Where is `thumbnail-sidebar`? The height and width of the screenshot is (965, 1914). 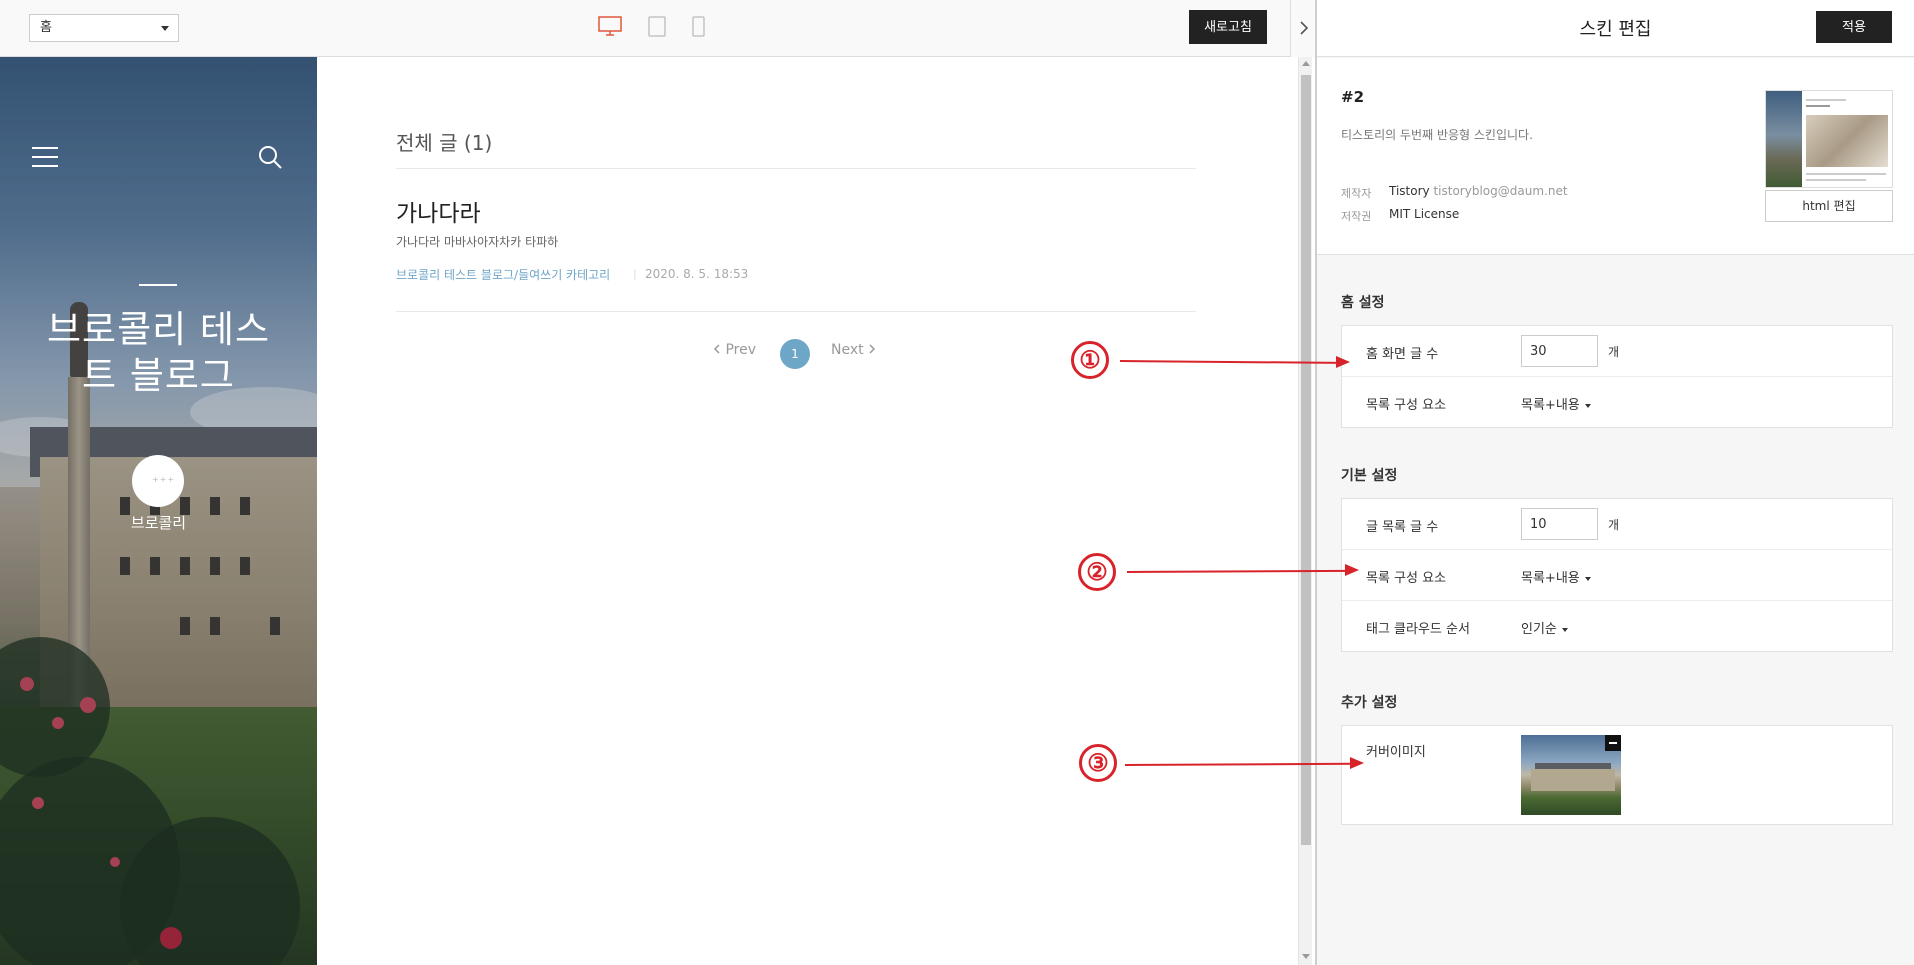 thumbnail-sidebar is located at coordinates (1784, 139).